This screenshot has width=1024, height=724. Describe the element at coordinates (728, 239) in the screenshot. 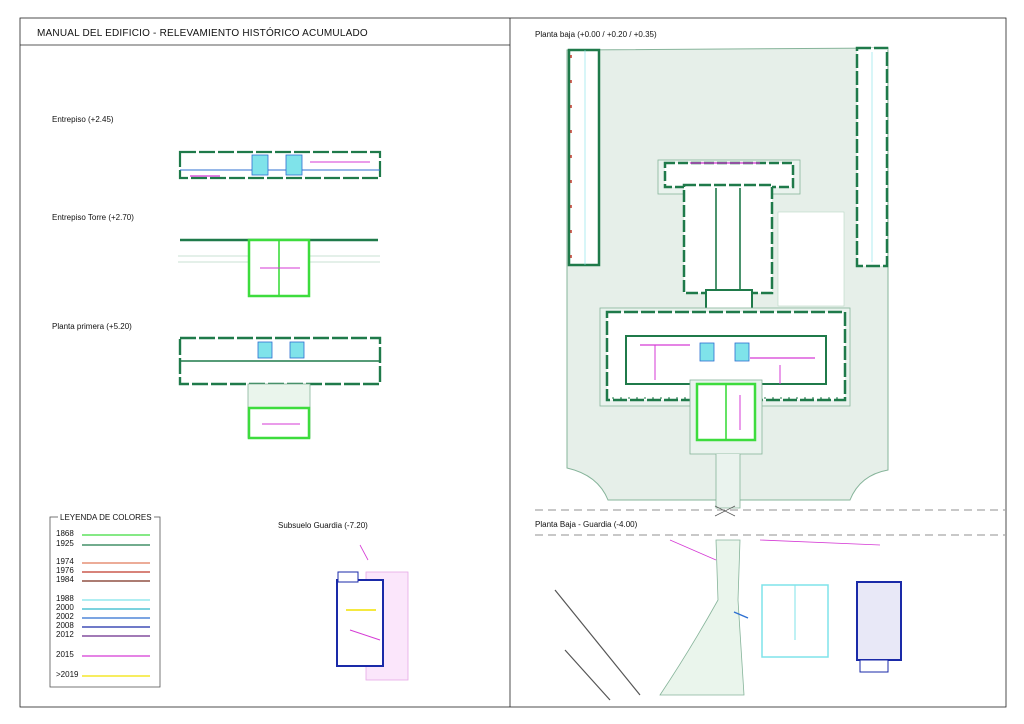

I see `central-spine` at that location.